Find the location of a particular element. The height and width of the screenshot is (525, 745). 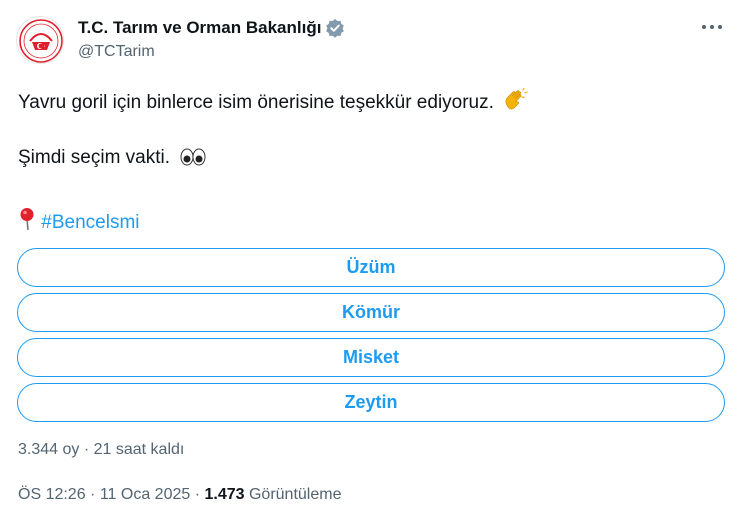

tweet-text-line-3: #Bencelsmi is located at coordinates (79, 222).